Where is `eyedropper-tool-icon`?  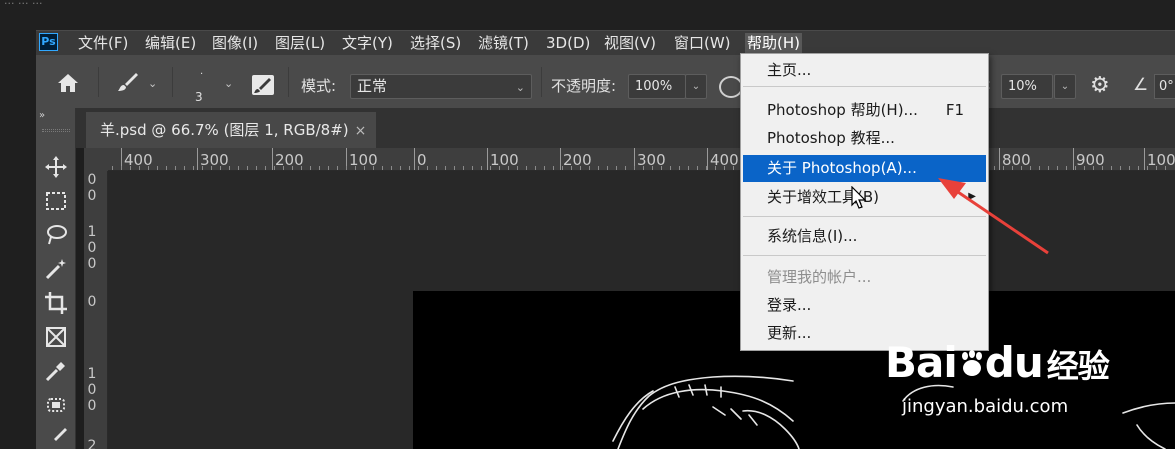
eyedropper-tool-icon is located at coordinates (56, 371).